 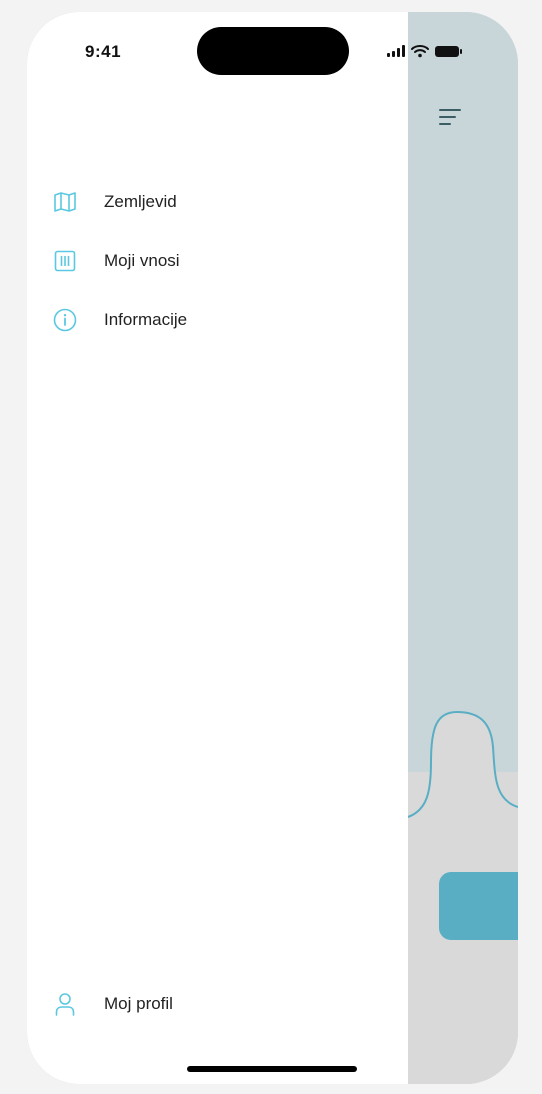 I want to click on menu-item-label: Zemljevid, so click(x=140, y=201).